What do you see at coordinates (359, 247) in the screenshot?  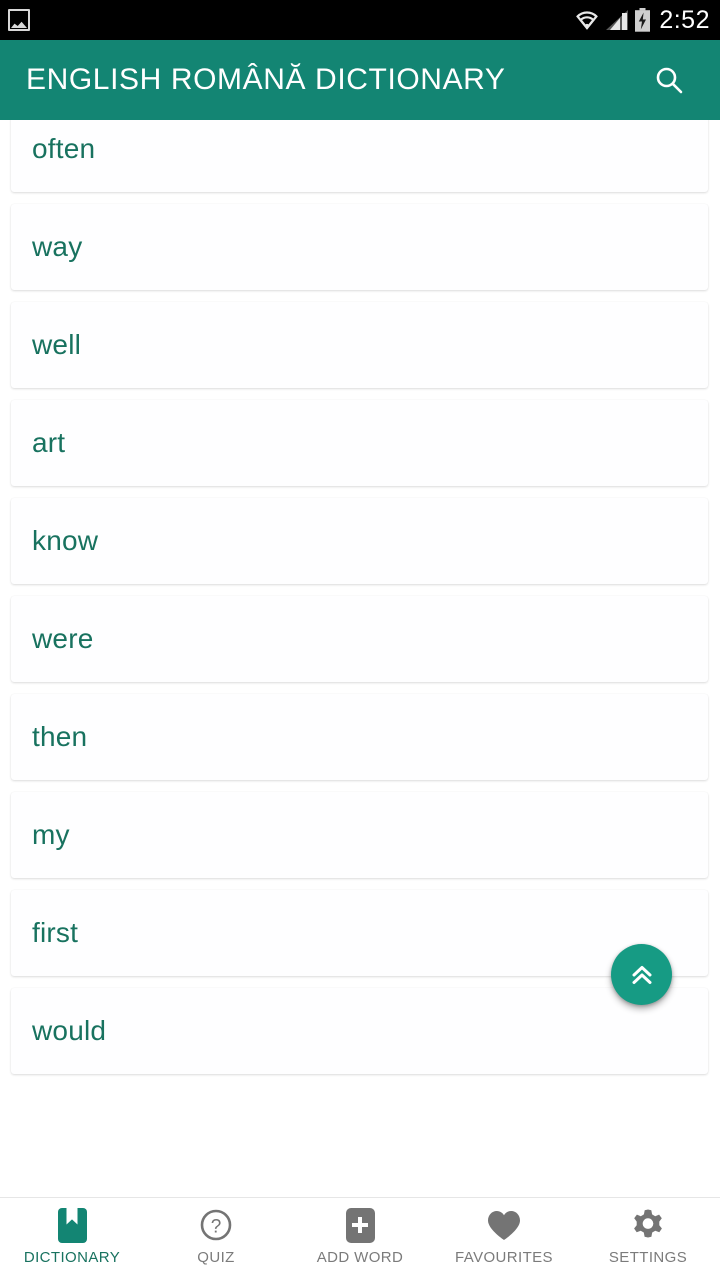 I see `word-list-item: way` at bounding box center [359, 247].